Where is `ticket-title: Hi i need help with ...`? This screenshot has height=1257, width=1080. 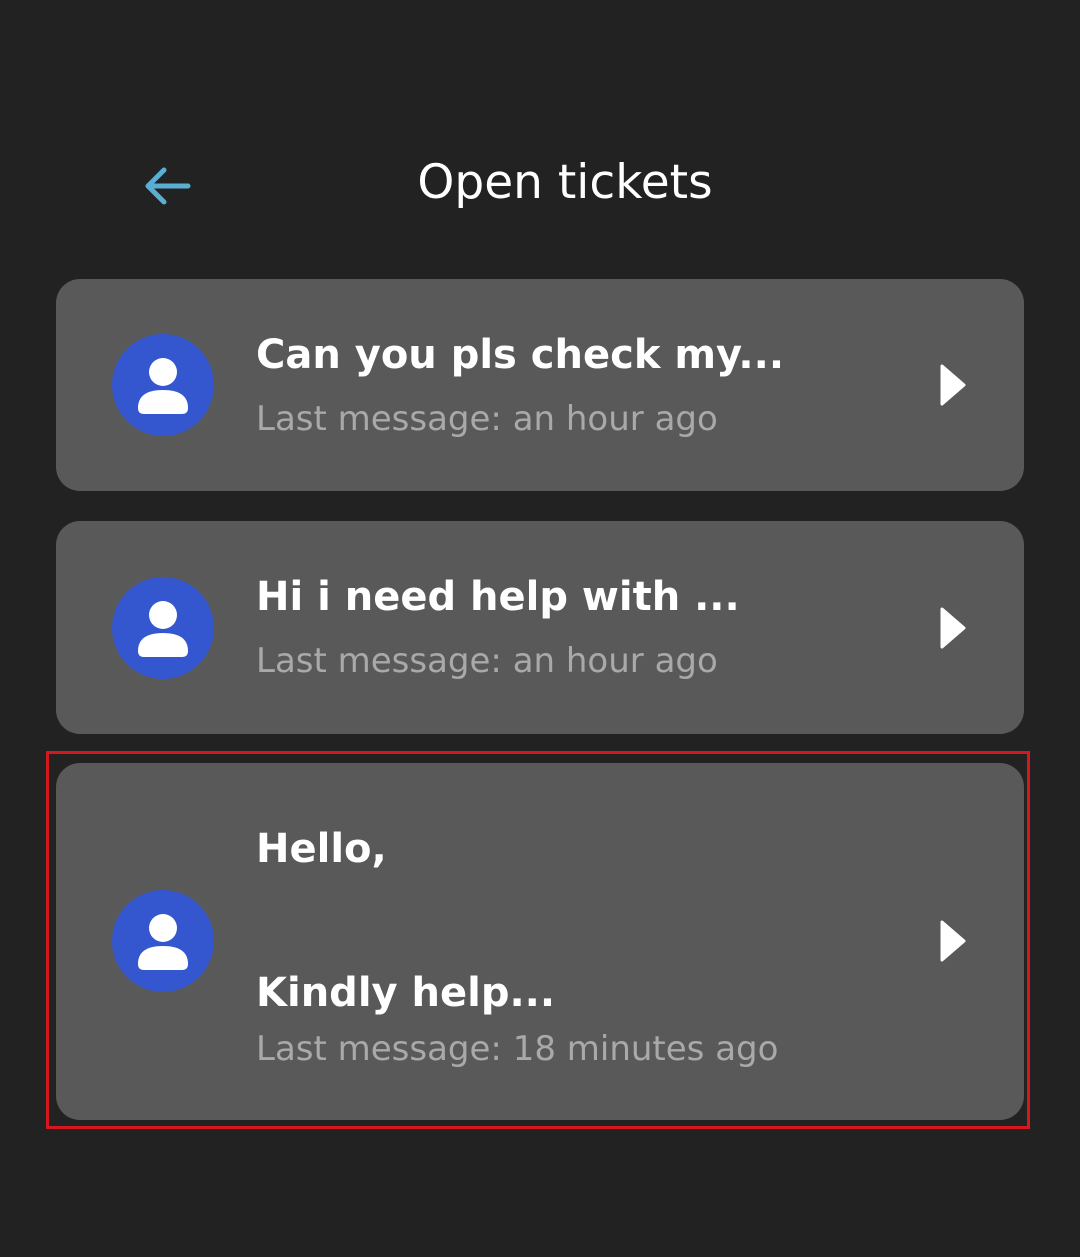
ticket-title: Hi i need help with ... is located at coordinates (498, 597).